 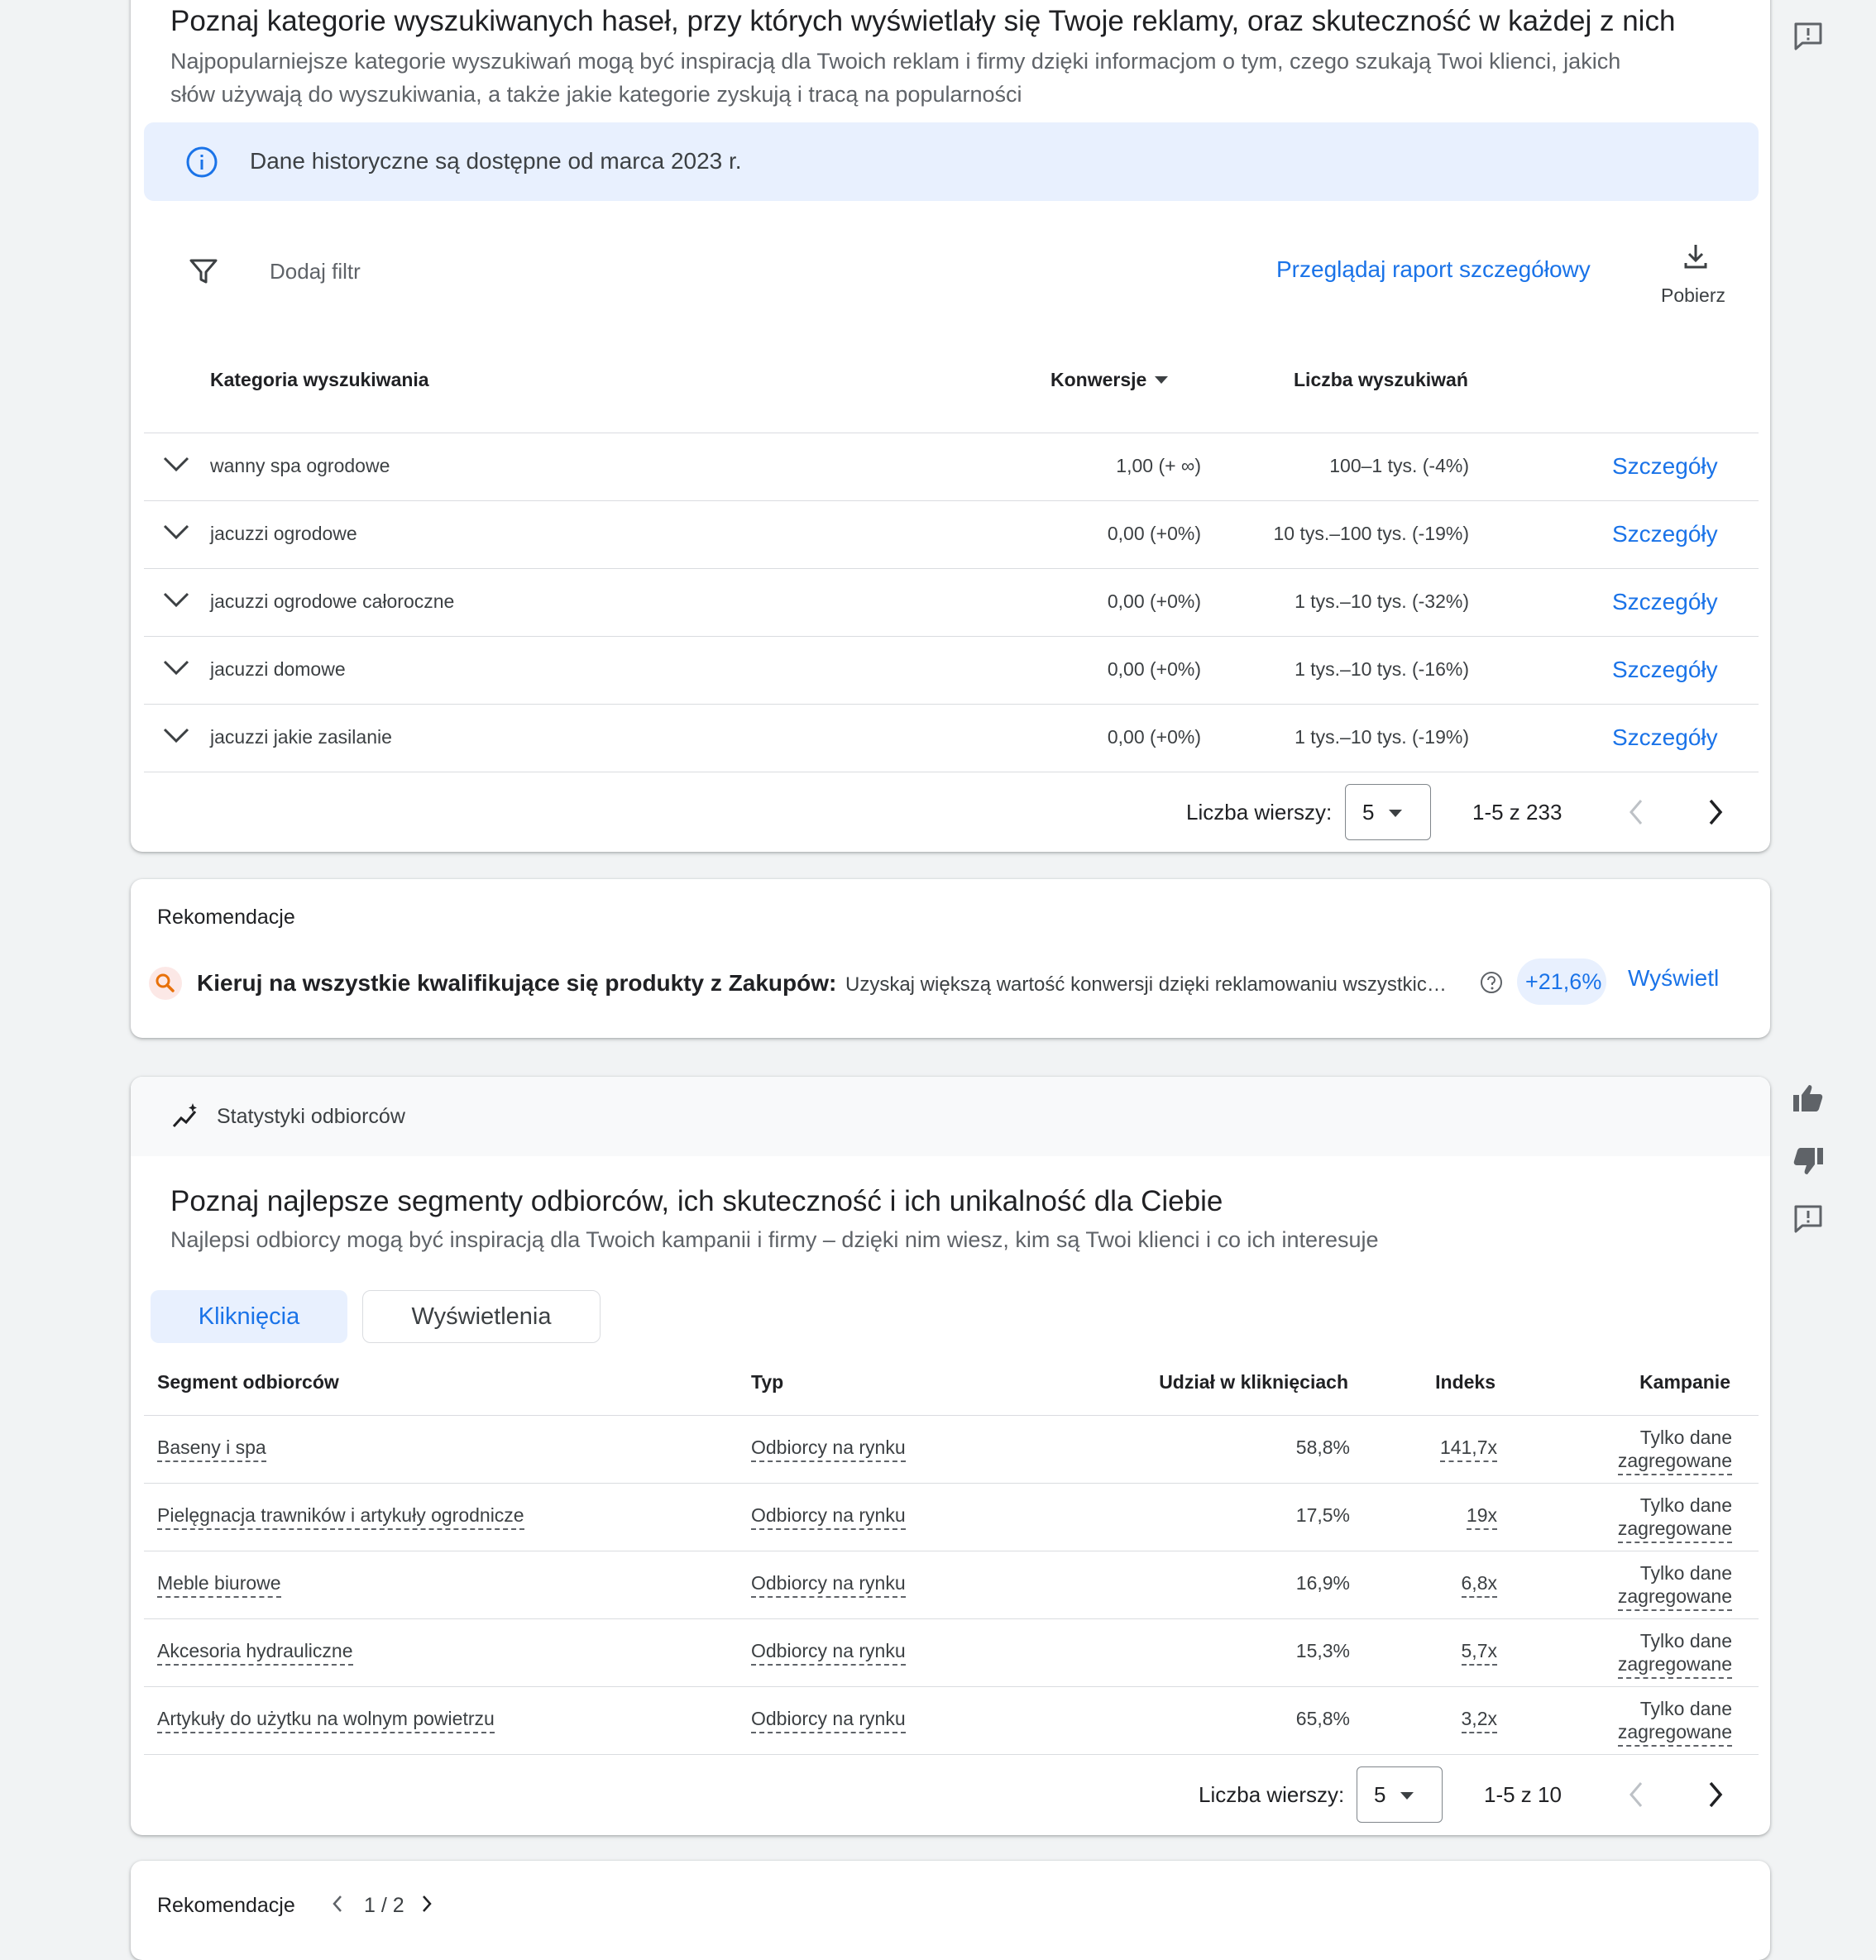 What do you see at coordinates (1322, 1650) in the screenshot?
I see `segment-share: 15,3%` at bounding box center [1322, 1650].